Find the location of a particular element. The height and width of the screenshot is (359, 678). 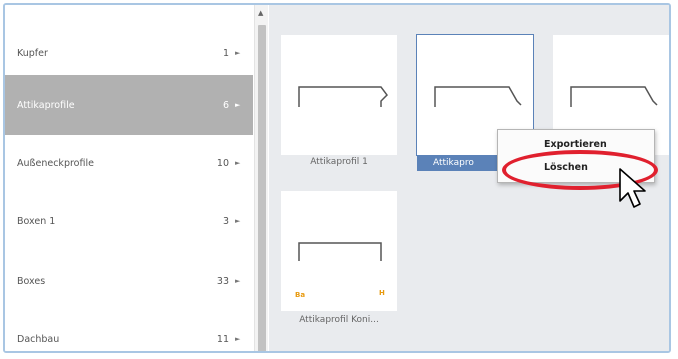

category-label: Boxen 1 is located at coordinates (36, 221).